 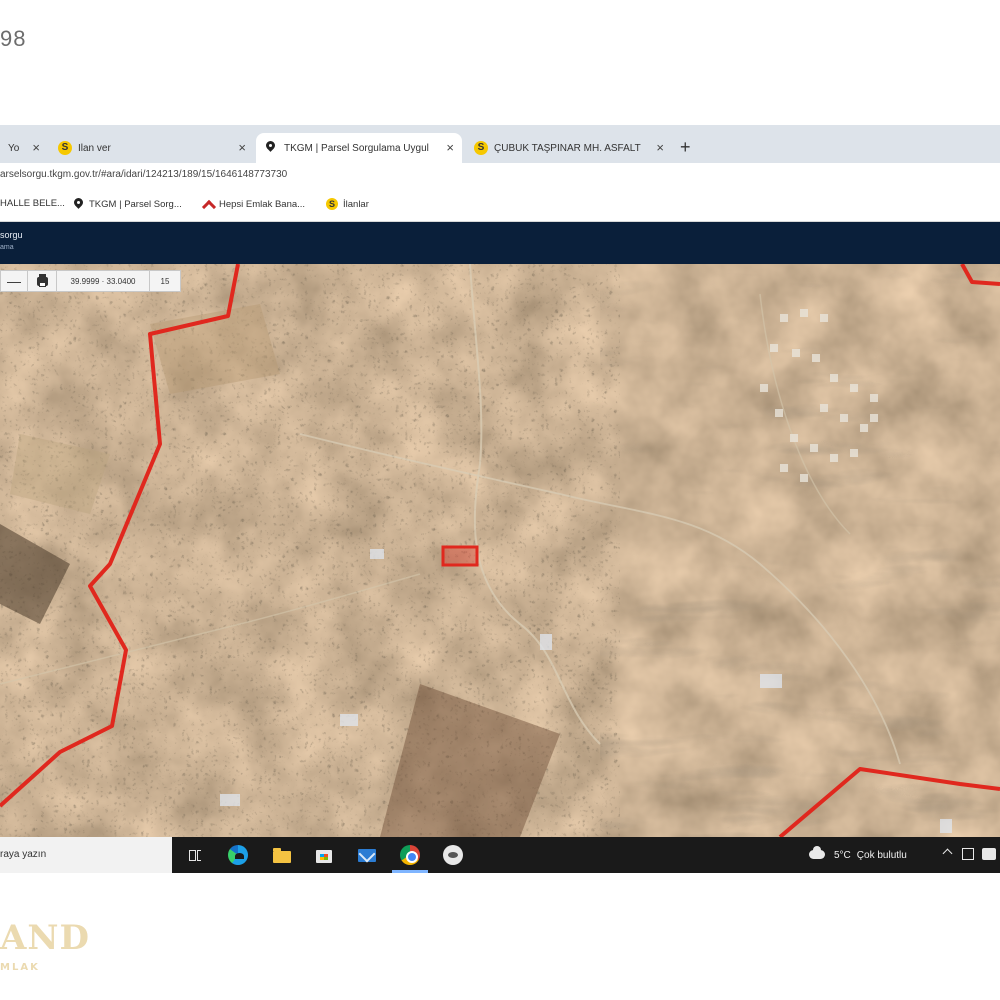 I want to click on zoom-level-readout: 15, so click(x=165, y=281).